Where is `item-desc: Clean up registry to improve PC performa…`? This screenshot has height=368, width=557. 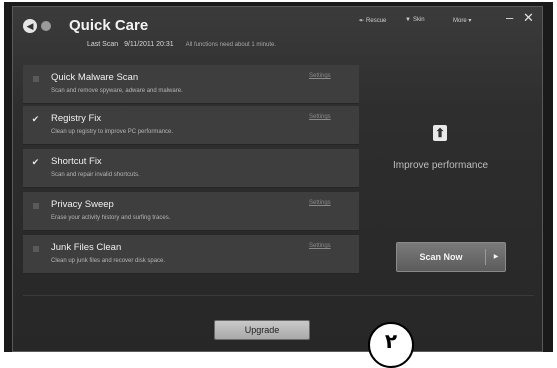
item-desc: Clean up registry to improve PC performa… is located at coordinates (112, 132).